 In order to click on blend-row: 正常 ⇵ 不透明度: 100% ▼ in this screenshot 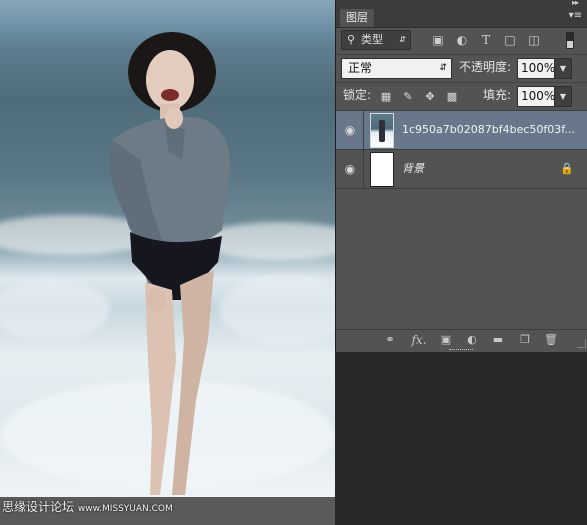, I will do `click(461, 69)`.